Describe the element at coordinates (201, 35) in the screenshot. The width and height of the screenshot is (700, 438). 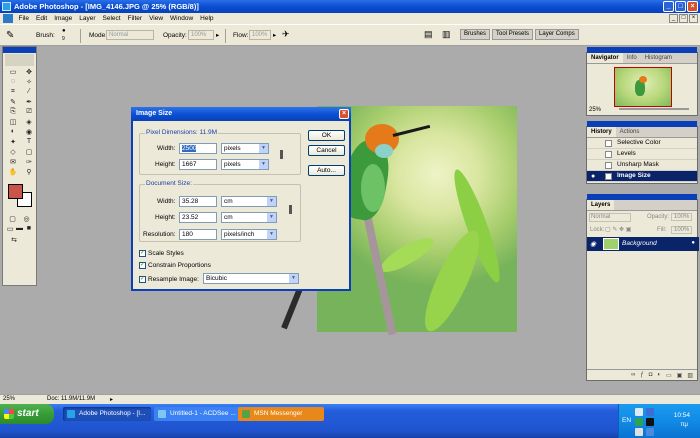
I see `opacity-input: 100%` at that location.